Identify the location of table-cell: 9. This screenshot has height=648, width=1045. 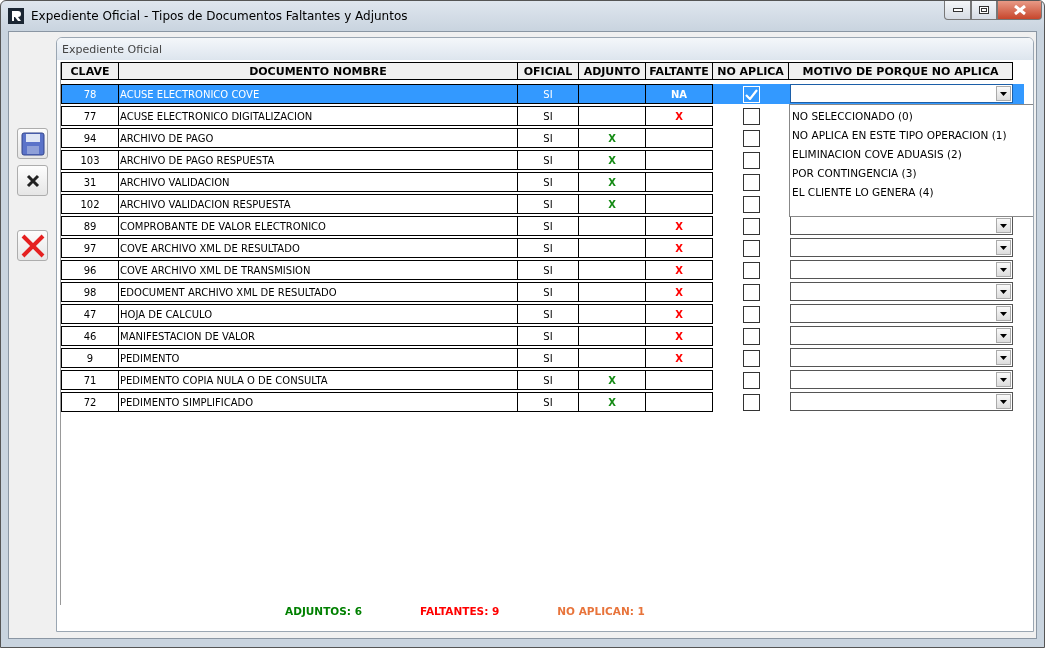
(90, 358).